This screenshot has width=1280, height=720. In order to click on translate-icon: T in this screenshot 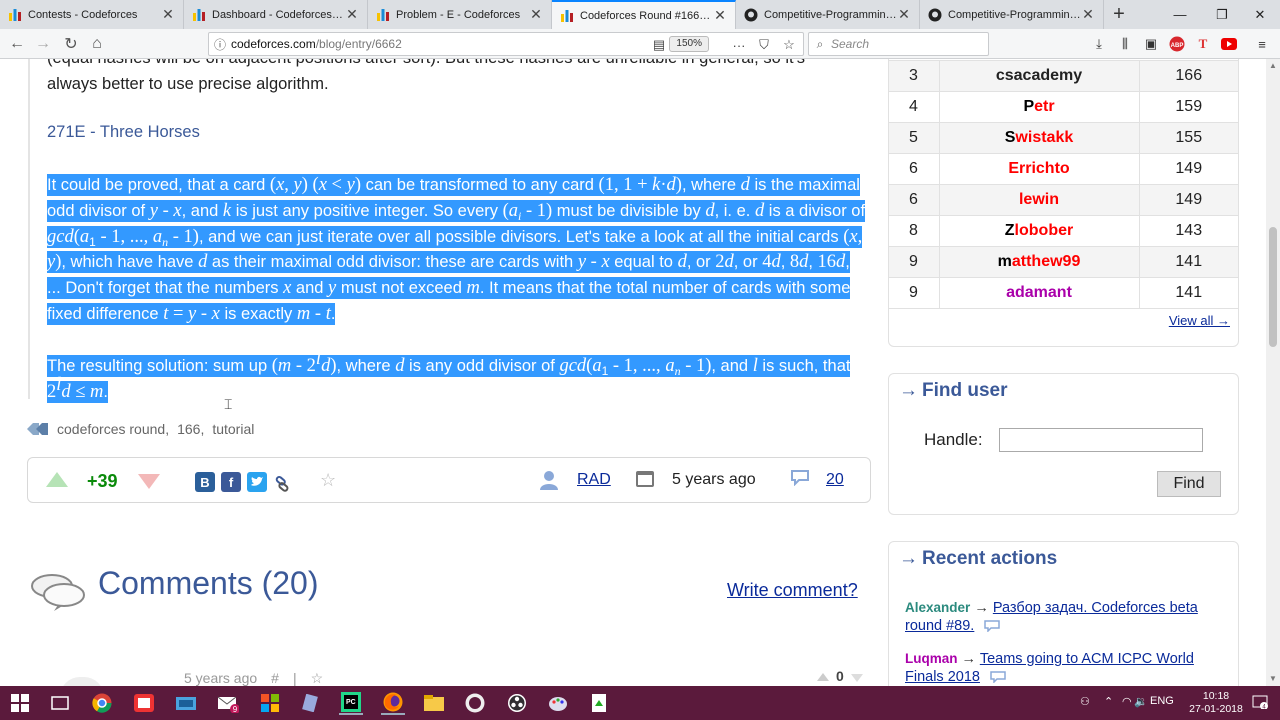, I will do `click(1203, 44)`.